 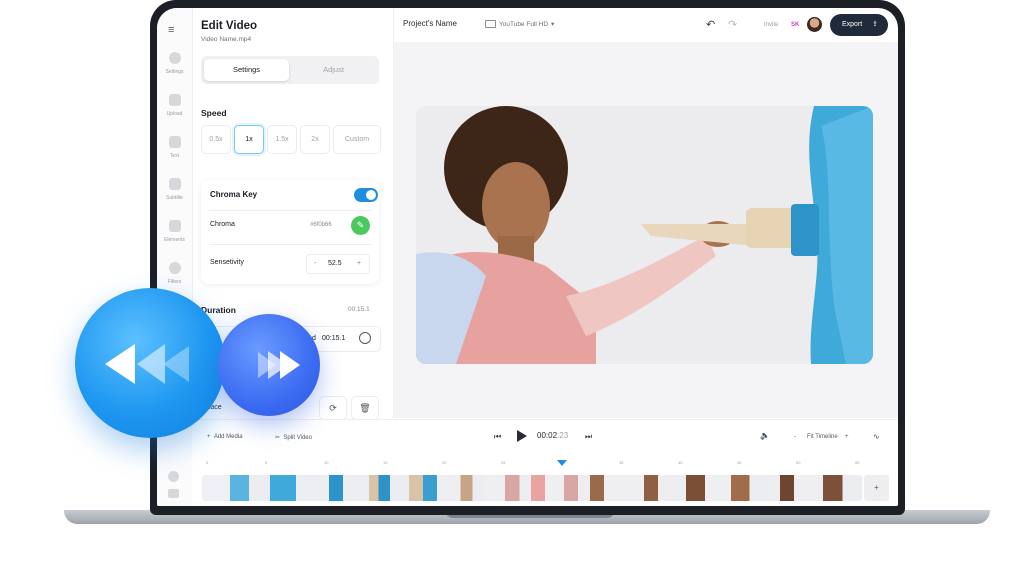 I want to click on rail-item-subtitle: Subtitle, so click(x=174, y=189).